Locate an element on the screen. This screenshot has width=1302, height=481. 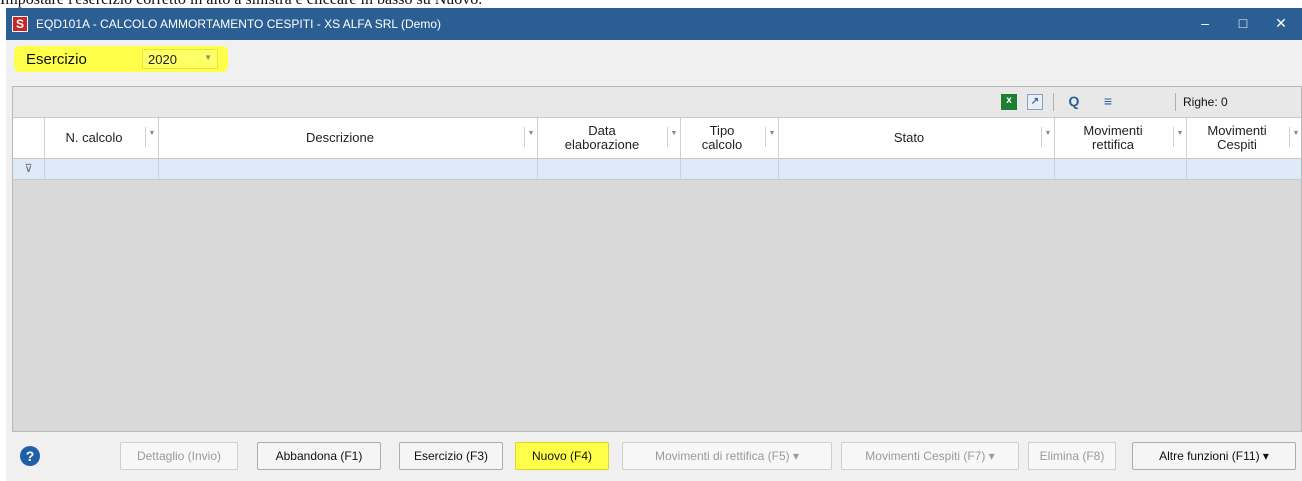
dettaglio-button: Dettaglio (Invio) is located at coordinates (179, 456).